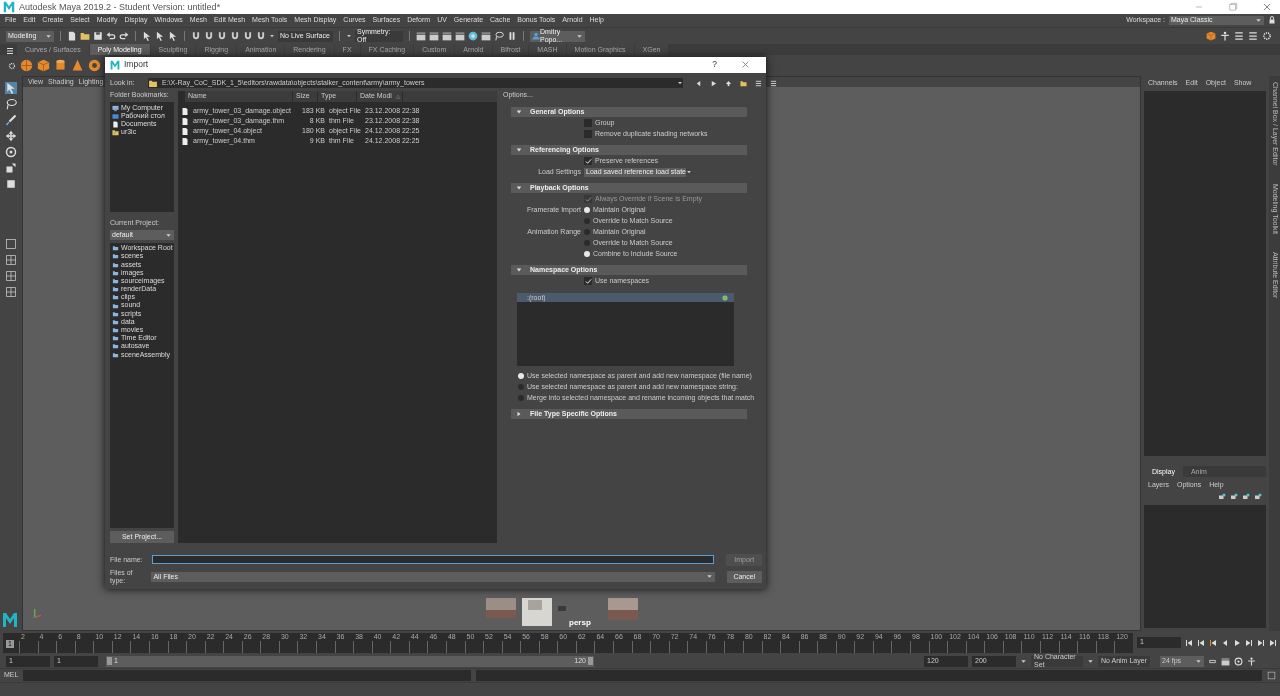 The width and height of the screenshot is (1280, 696). I want to click on axis-icon, so click(37, 613).